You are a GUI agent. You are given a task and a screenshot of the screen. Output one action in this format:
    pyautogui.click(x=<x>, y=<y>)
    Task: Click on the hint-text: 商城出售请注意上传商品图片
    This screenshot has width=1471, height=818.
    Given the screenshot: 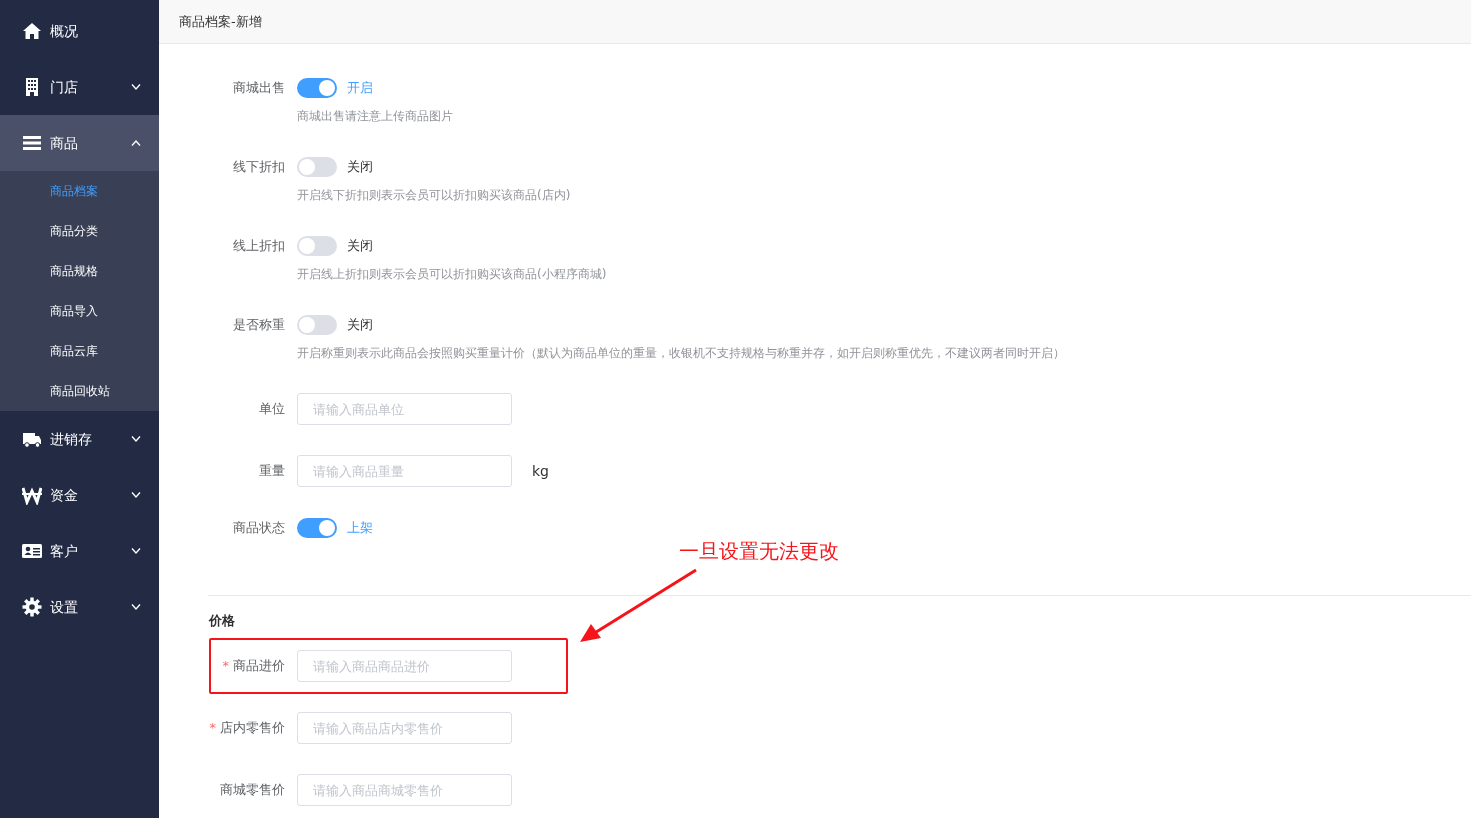 What is the action you would take?
    pyautogui.click(x=375, y=116)
    